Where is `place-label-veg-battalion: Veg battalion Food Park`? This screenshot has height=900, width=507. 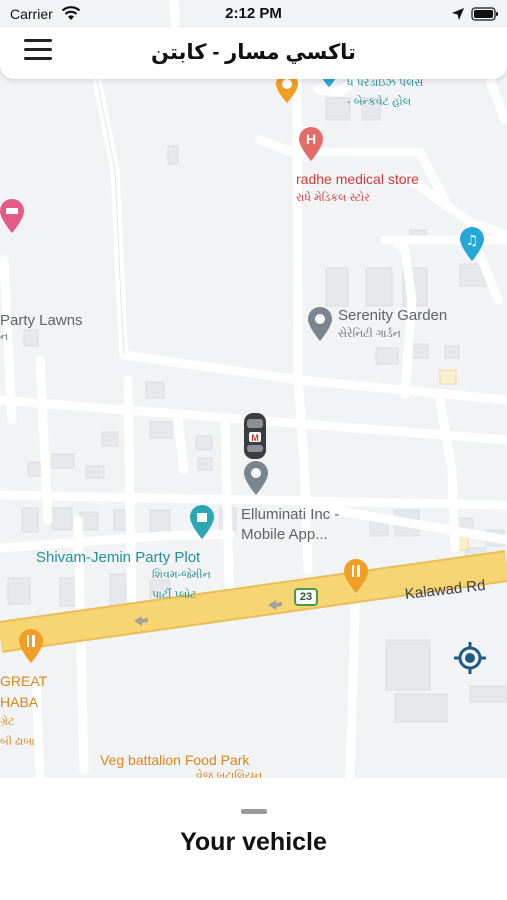
place-label-veg-battalion: Veg battalion Food Park is located at coordinates (174, 760).